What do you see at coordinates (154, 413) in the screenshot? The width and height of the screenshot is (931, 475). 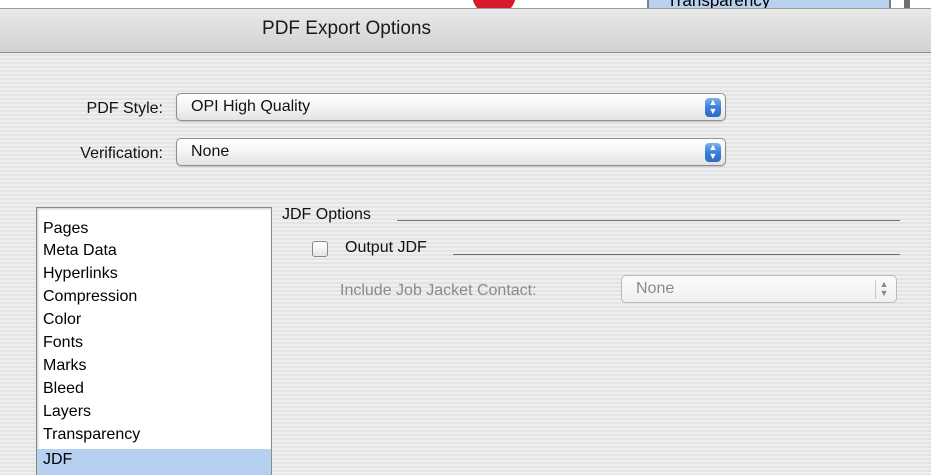 I see `panel-item-layers: Layers` at bounding box center [154, 413].